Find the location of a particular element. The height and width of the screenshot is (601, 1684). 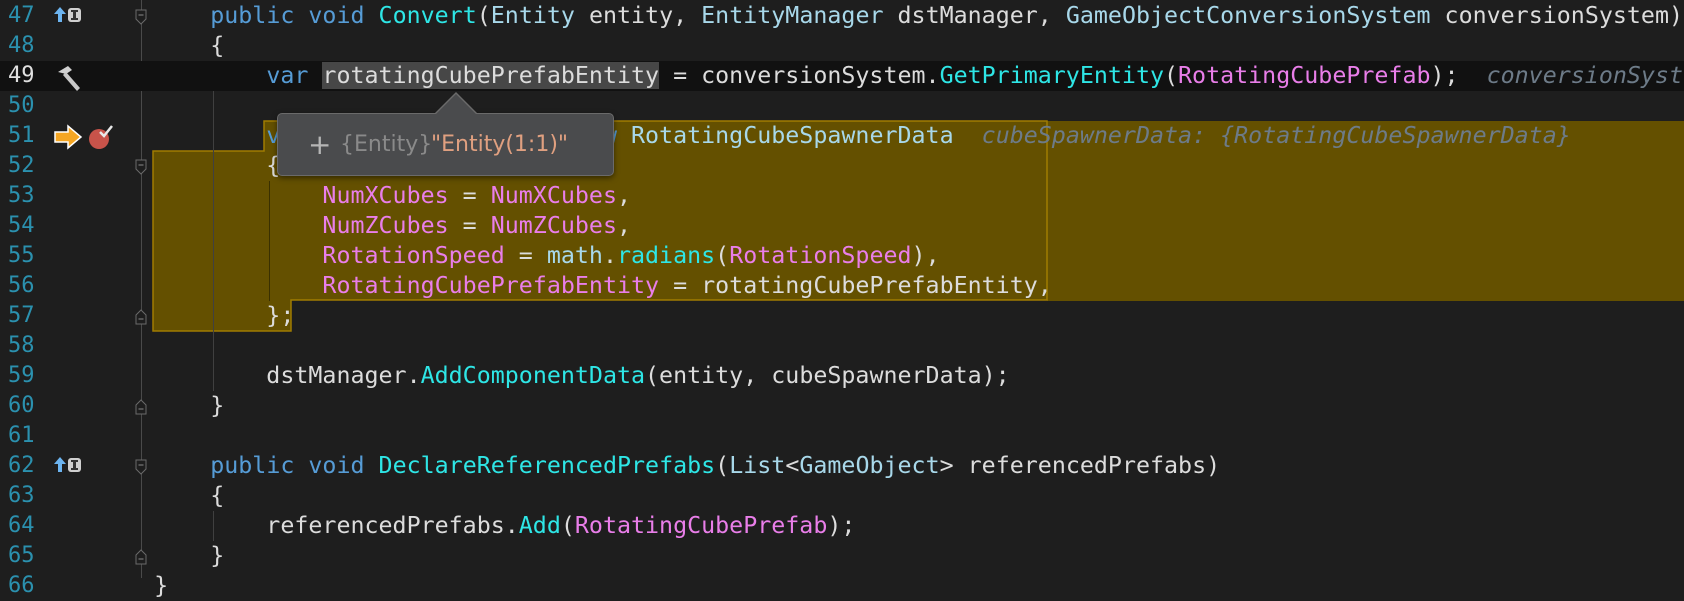

code-line: 48 { is located at coordinates (842, 46).